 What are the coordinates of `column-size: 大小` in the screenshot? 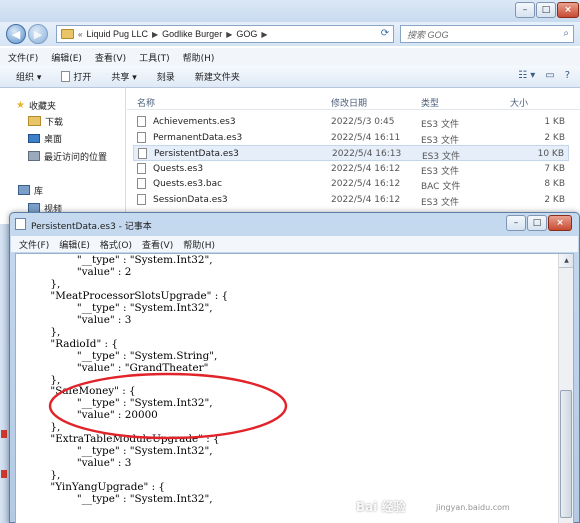 It's located at (519, 102).